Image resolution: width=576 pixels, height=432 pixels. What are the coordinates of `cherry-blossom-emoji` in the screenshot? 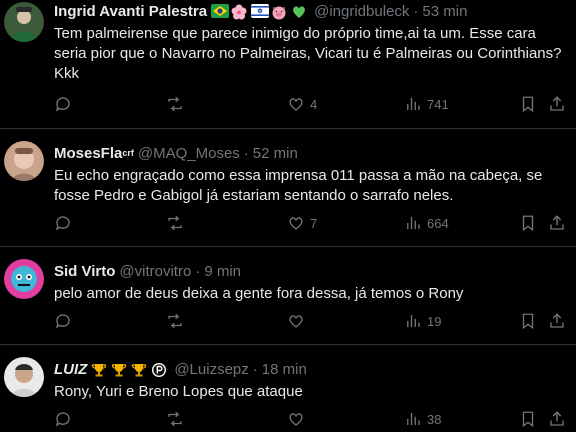 It's located at (240, 12).